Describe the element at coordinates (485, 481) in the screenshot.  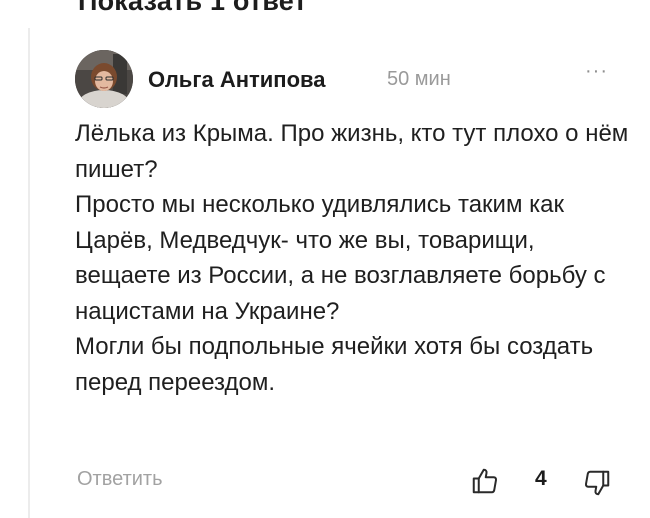
I see `thumbs-up-icon` at that location.